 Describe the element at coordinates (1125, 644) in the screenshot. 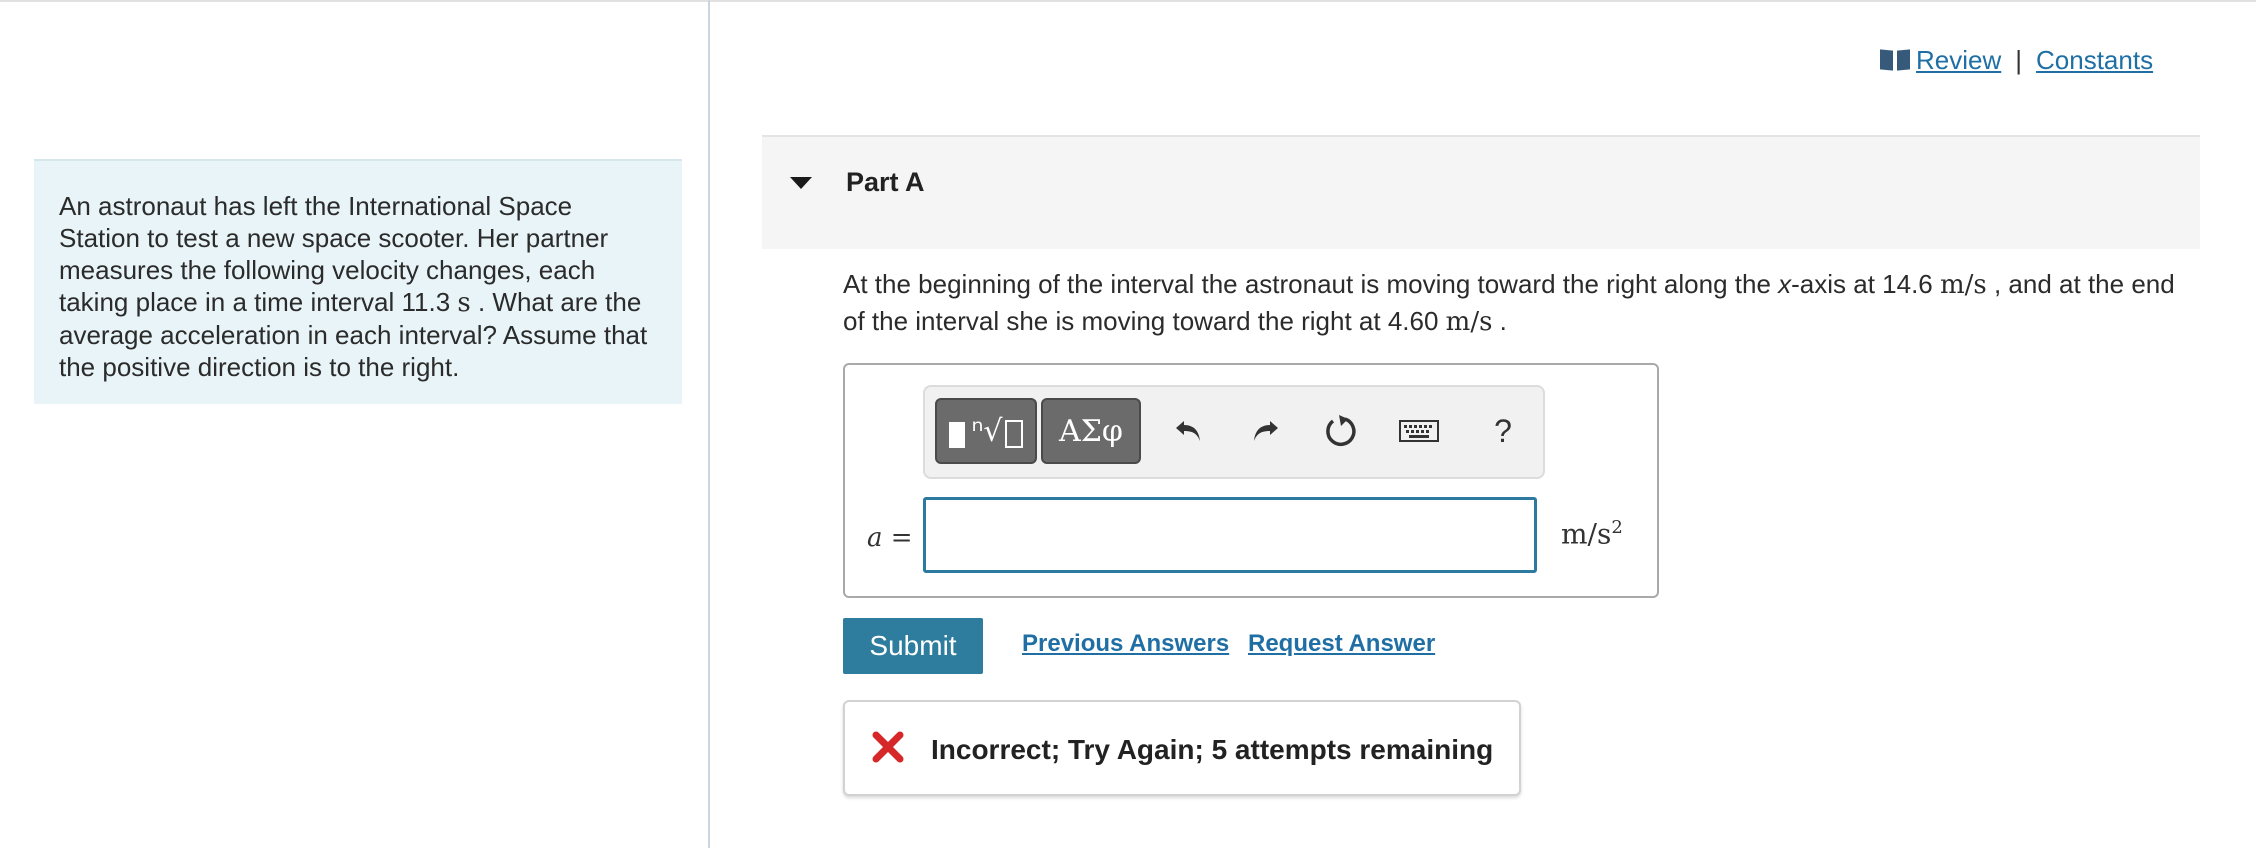

I see `previous-answers-link: Previous Answers` at that location.